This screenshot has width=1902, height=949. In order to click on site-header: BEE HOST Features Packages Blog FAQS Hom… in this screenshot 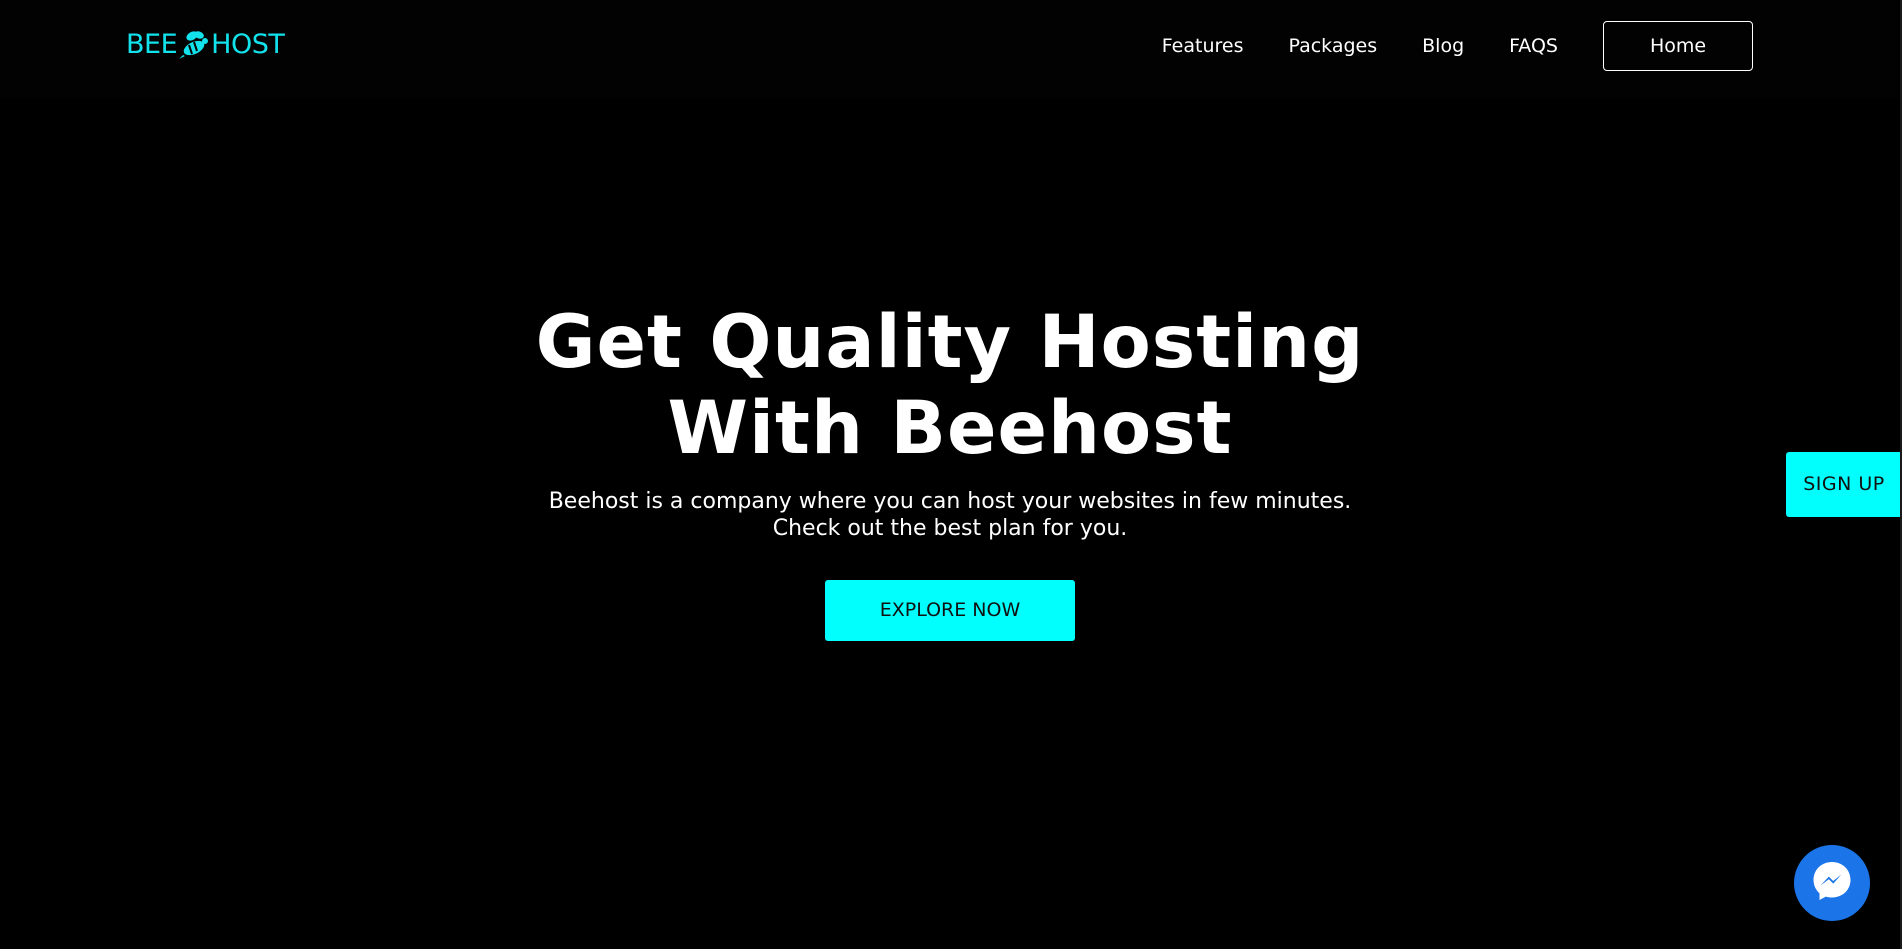, I will do `click(950, 49)`.